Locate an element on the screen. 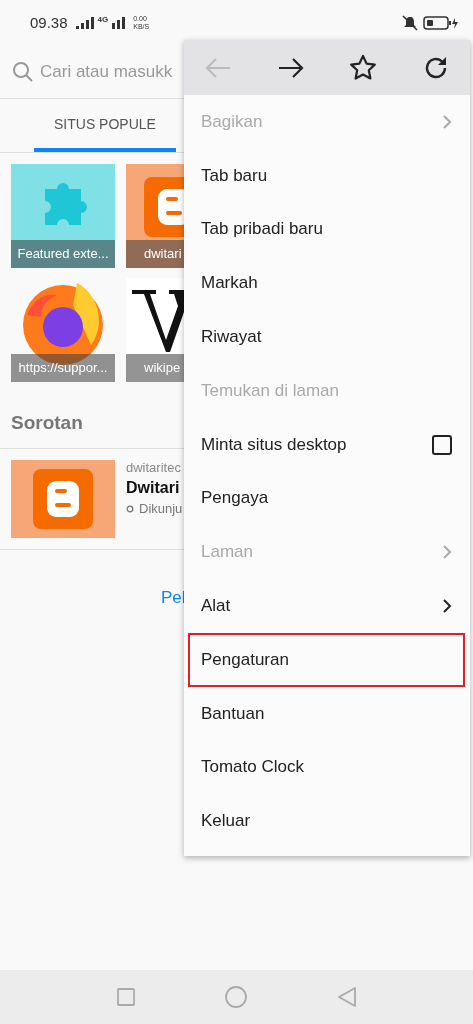  menu-item: Tomato Clock is located at coordinates (327, 767).